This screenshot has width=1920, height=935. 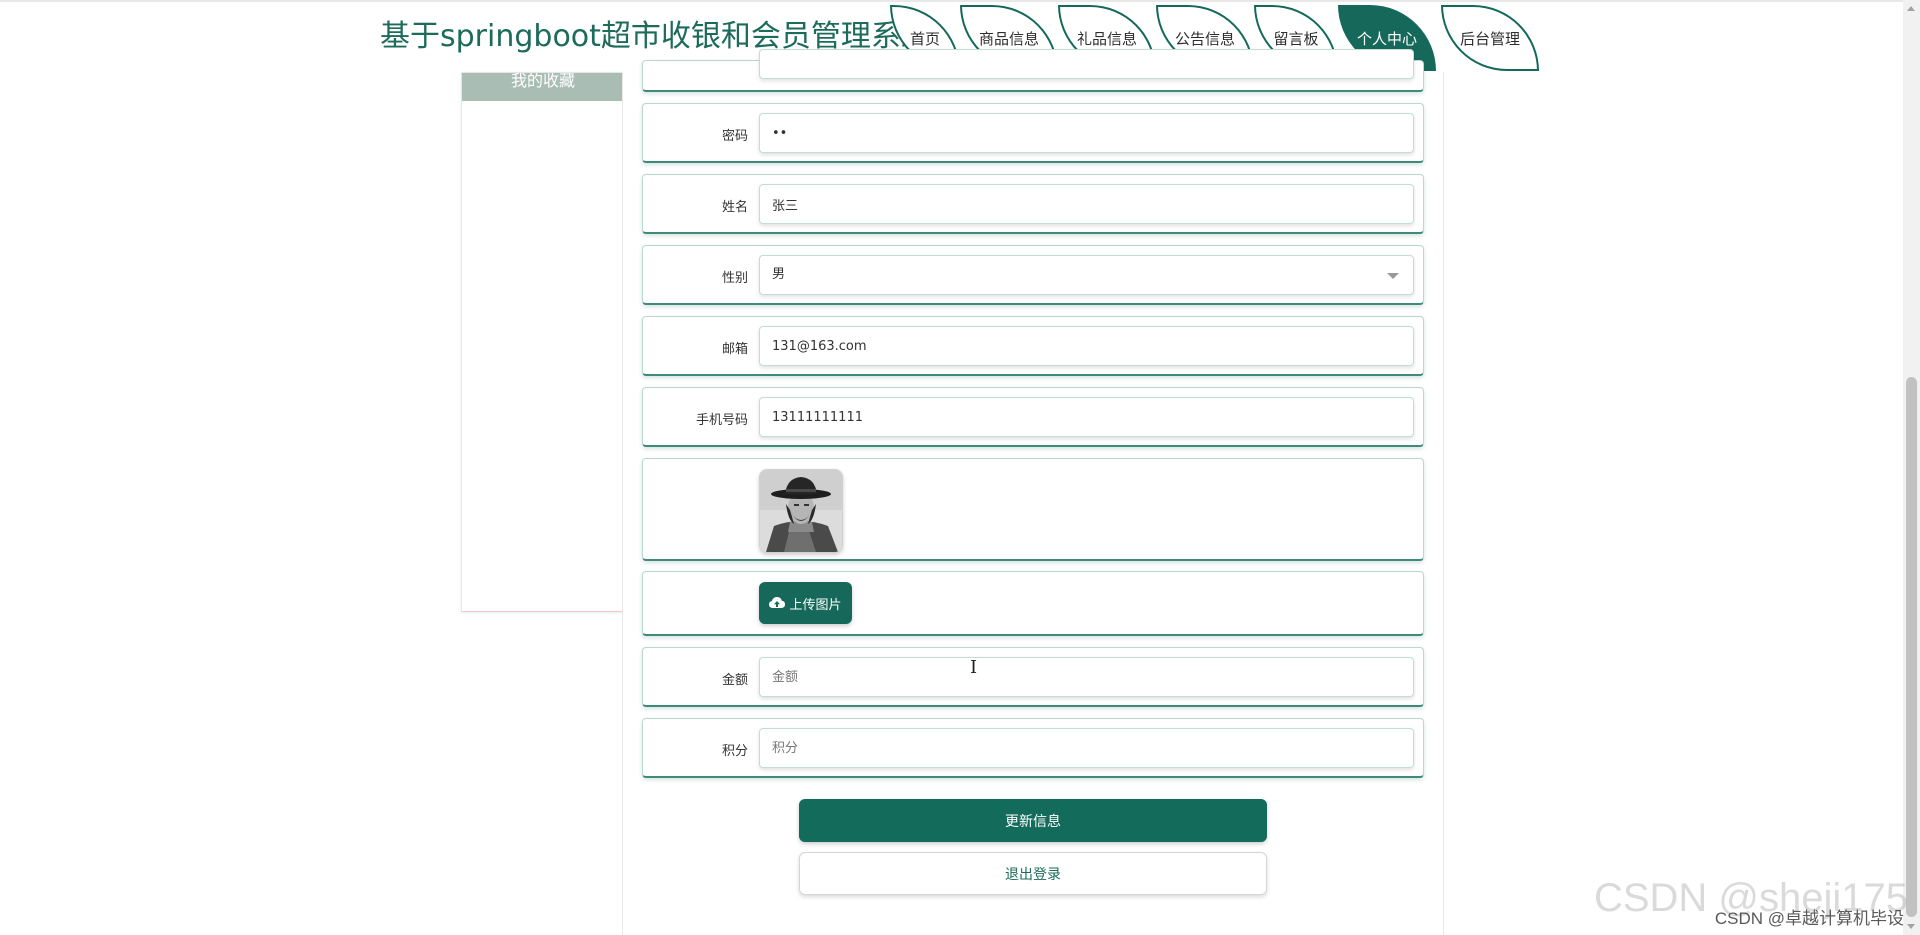 I want to click on scroll-up-arrow-icon, so click(x=1911, y=8).